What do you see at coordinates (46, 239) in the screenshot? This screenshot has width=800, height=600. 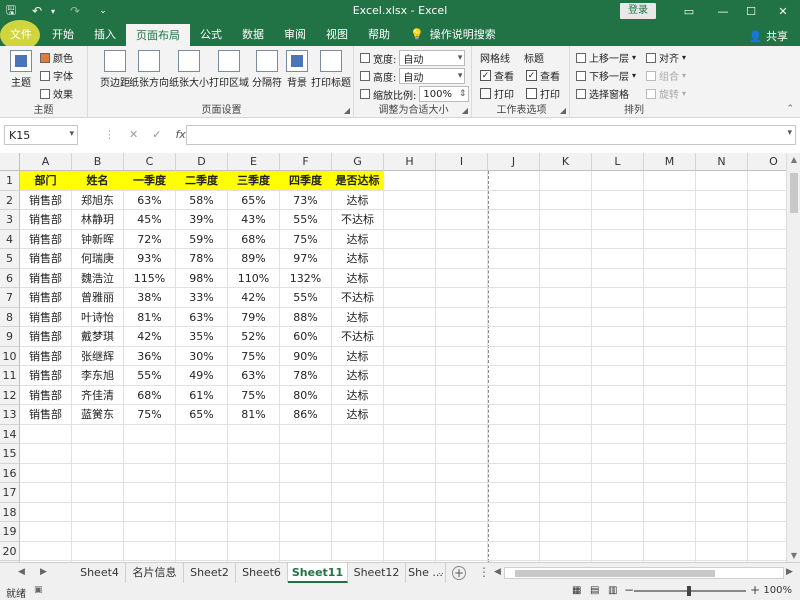 I see `cell-a4: 销售部` at bounding box center [46, 239].